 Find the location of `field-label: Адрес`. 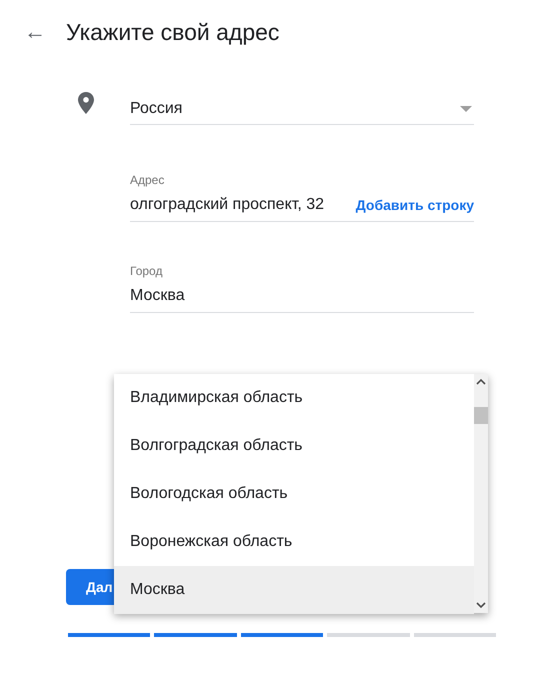

field-label: Адрес is located at coordinates (147, 181).